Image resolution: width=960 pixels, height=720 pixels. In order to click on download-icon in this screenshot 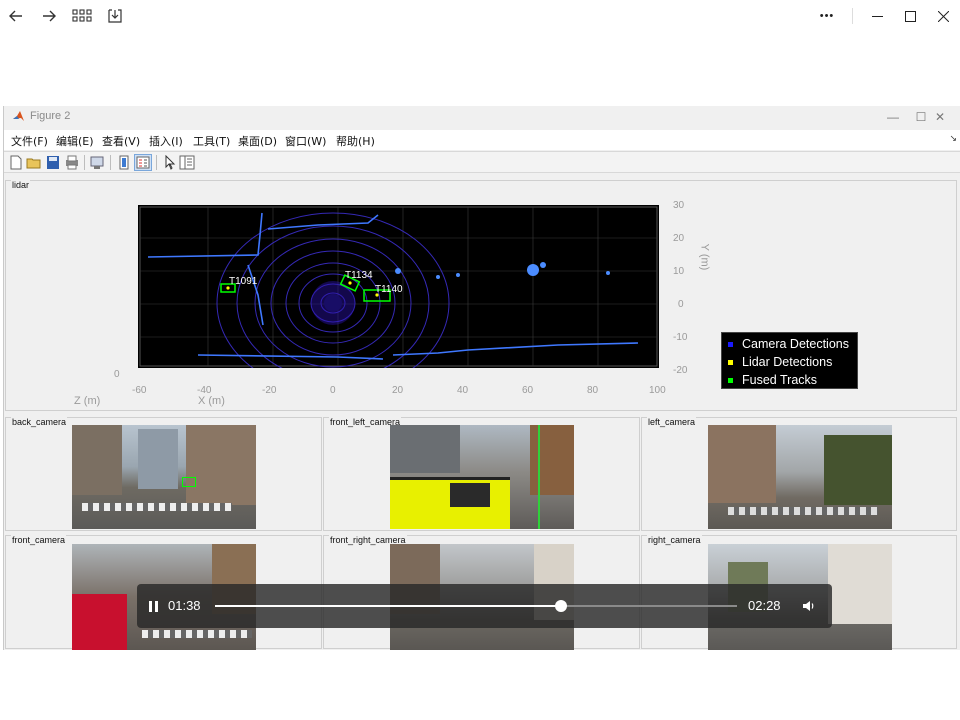, I will do `click(115, 16)`.